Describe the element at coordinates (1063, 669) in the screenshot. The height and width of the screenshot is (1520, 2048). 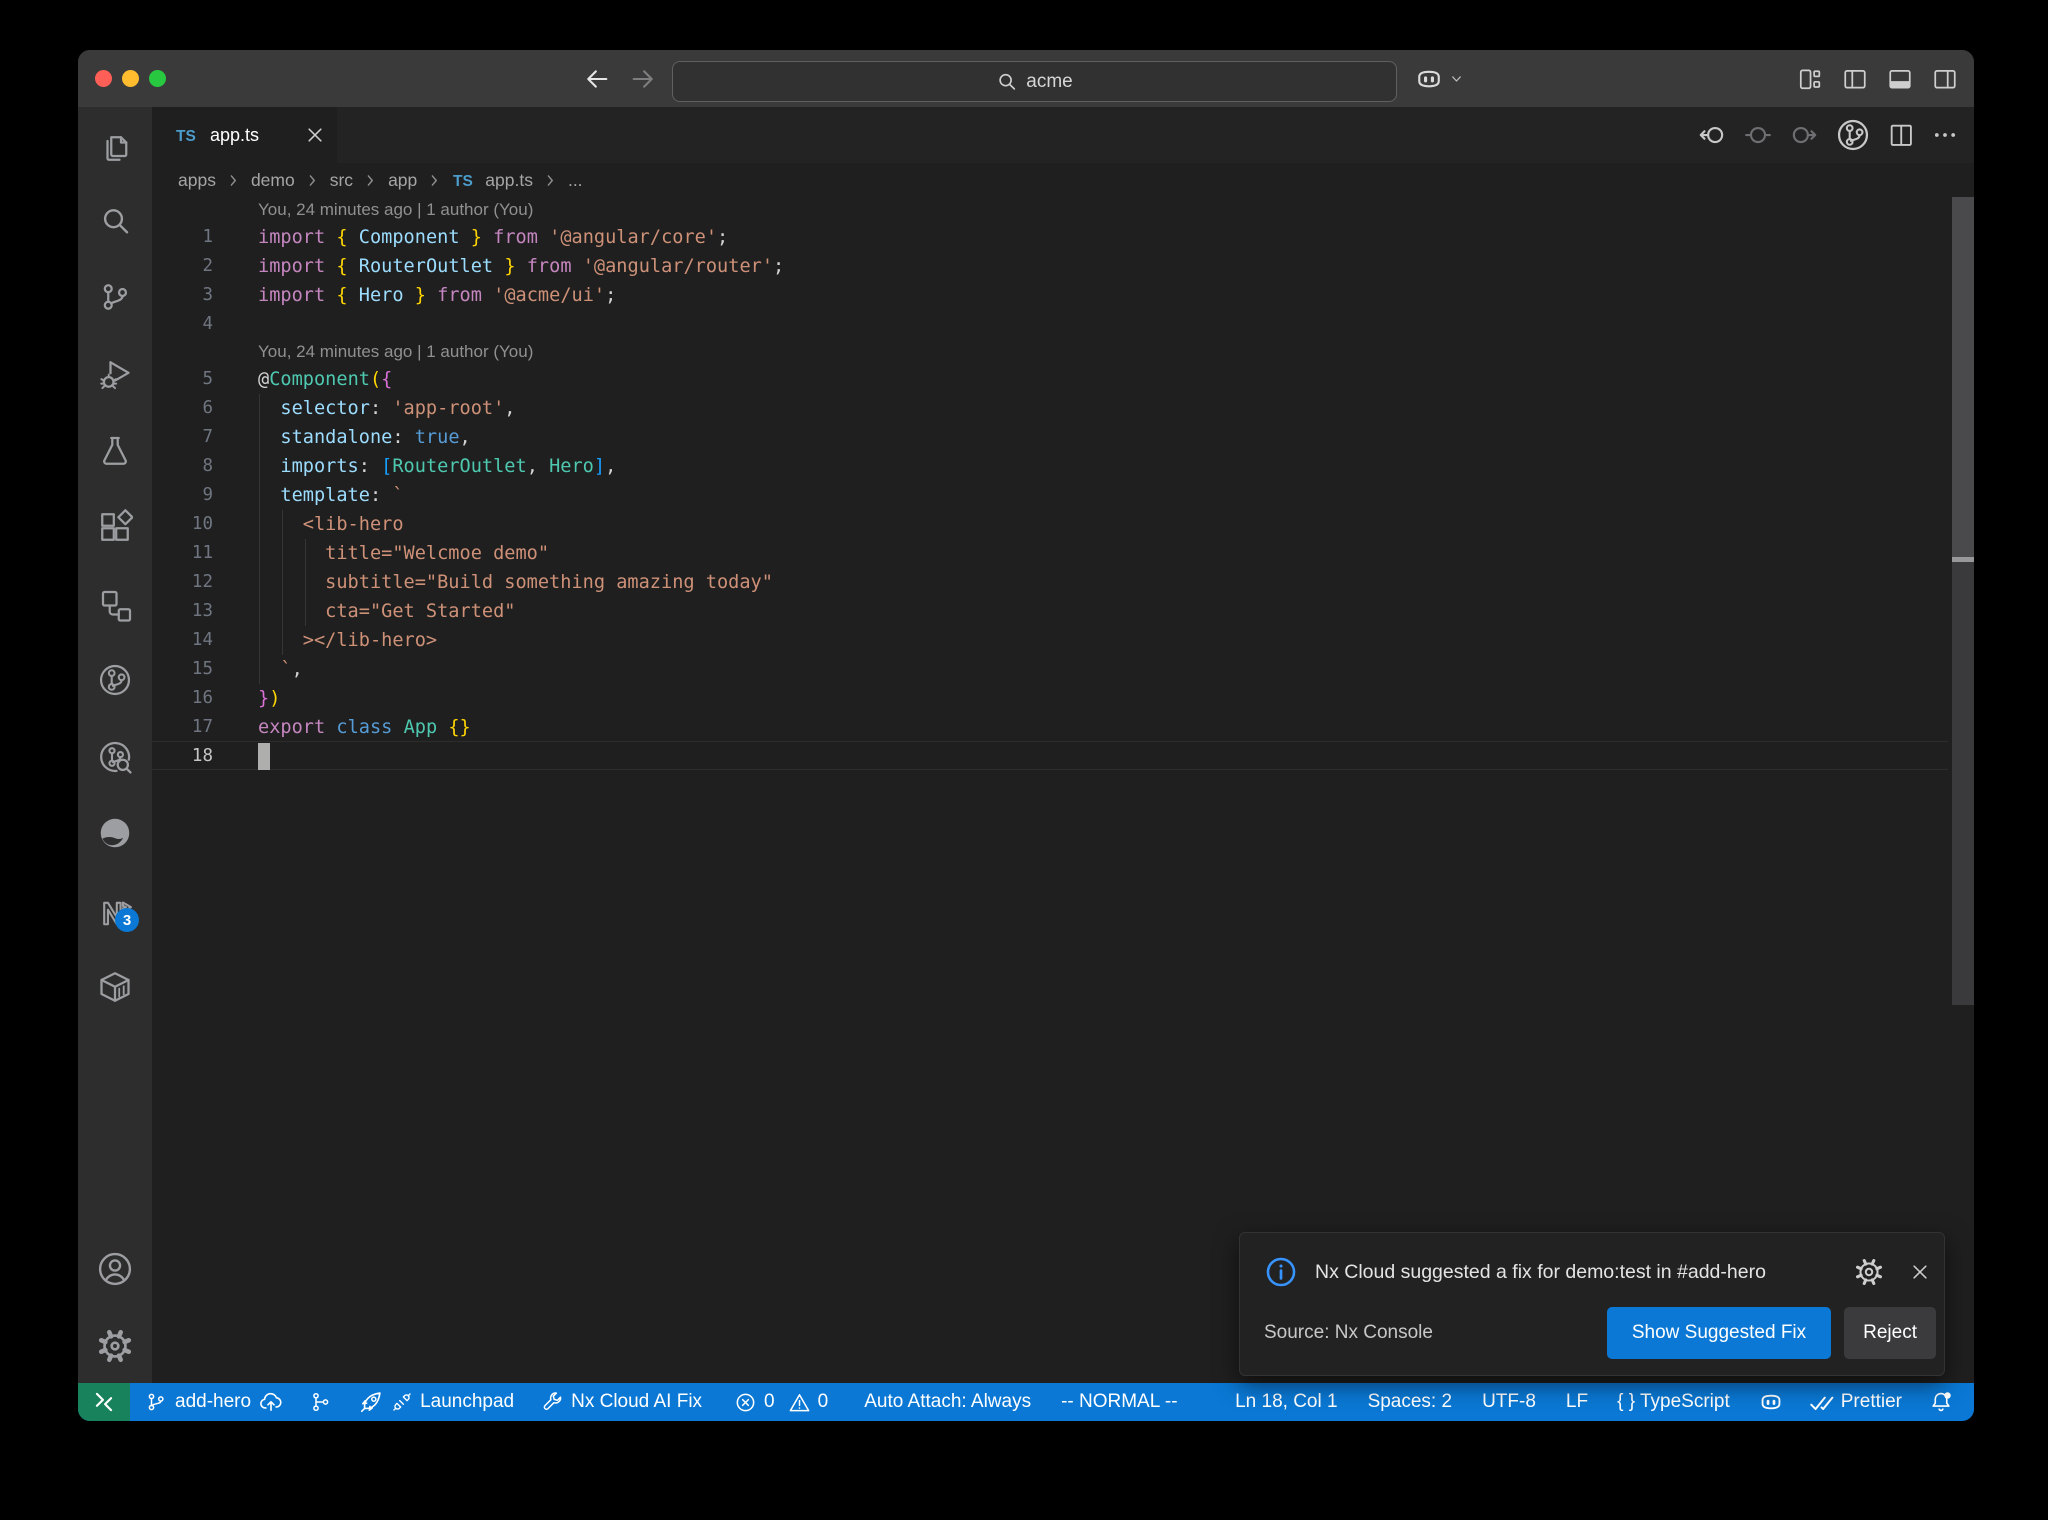
I see `code-line-15: 15 `,` at that location.